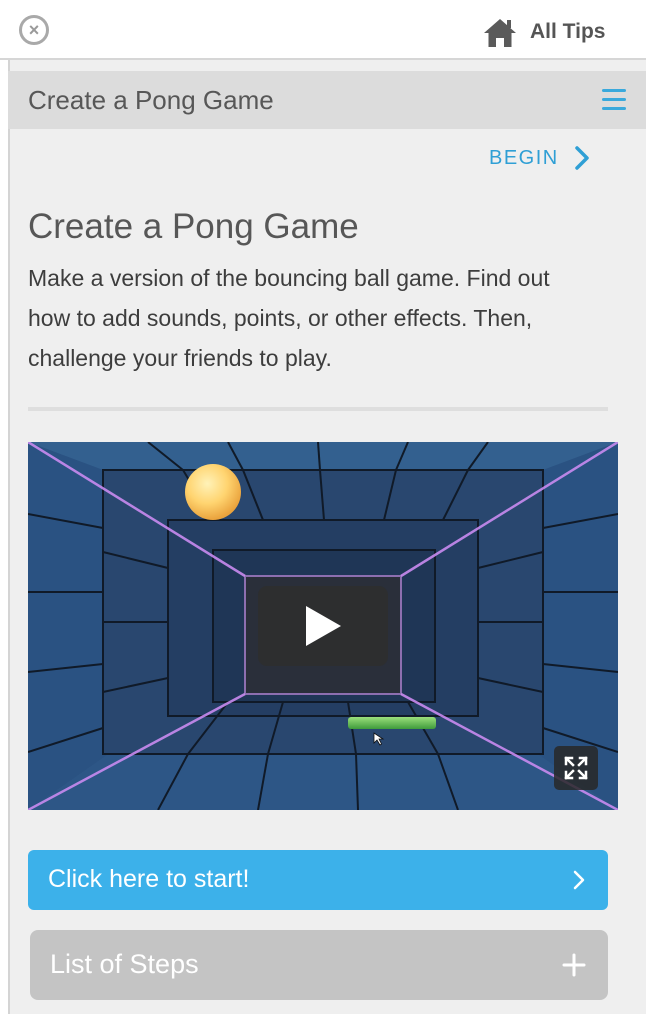  Describe the element at coordinates (319, 965) in the screenshot. I see `list-of-steps-button: List of Steps` at that location.